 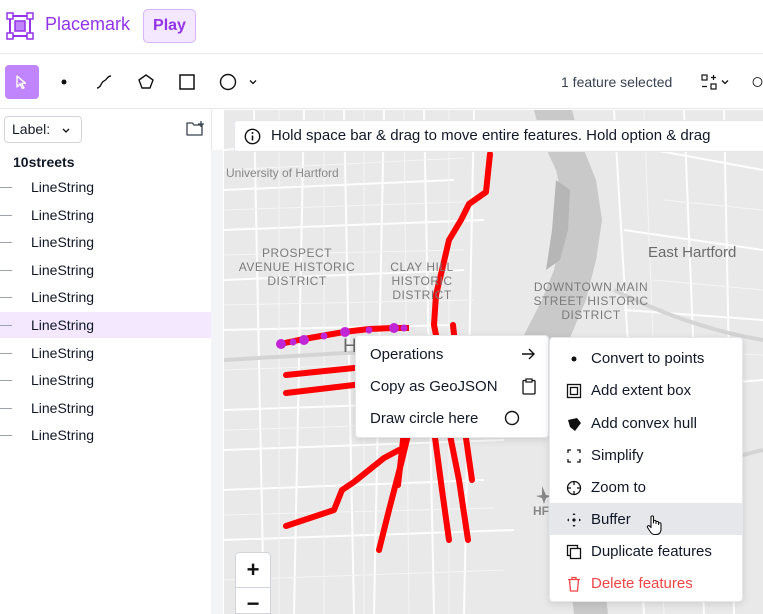 I want to click on clipboard-icon, so click(x=529, y=388).